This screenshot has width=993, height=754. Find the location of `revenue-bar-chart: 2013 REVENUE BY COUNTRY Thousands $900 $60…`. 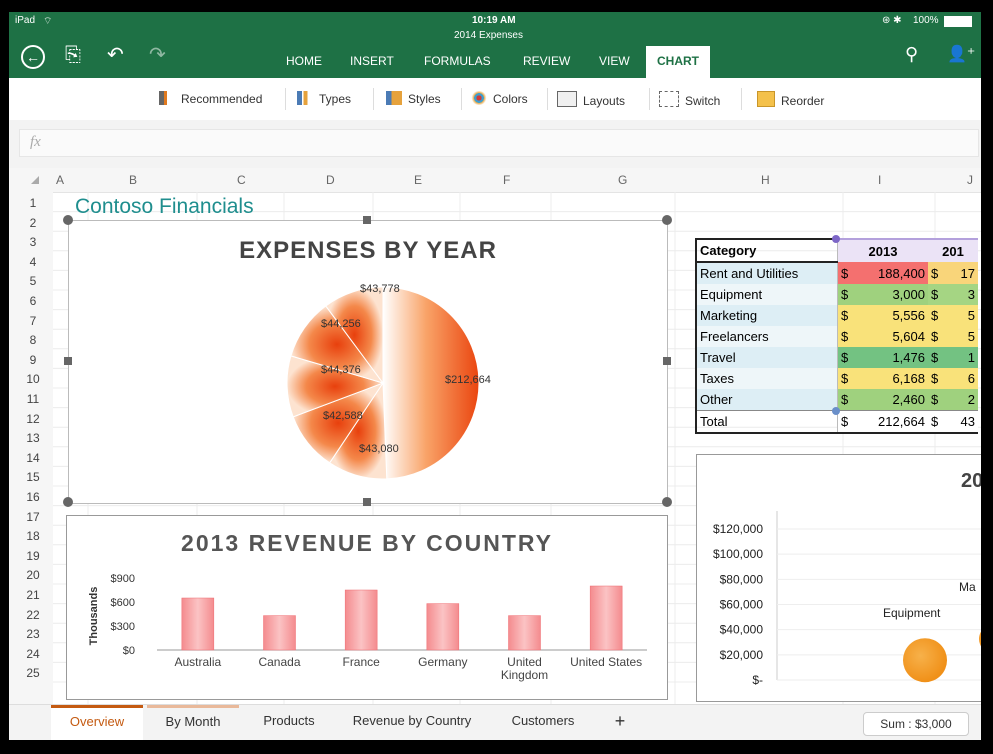

revenue-bar-chart: 2013 REVENUE BY COUNTRY Thousands $900 $60… is located at coordinates (367, 607).